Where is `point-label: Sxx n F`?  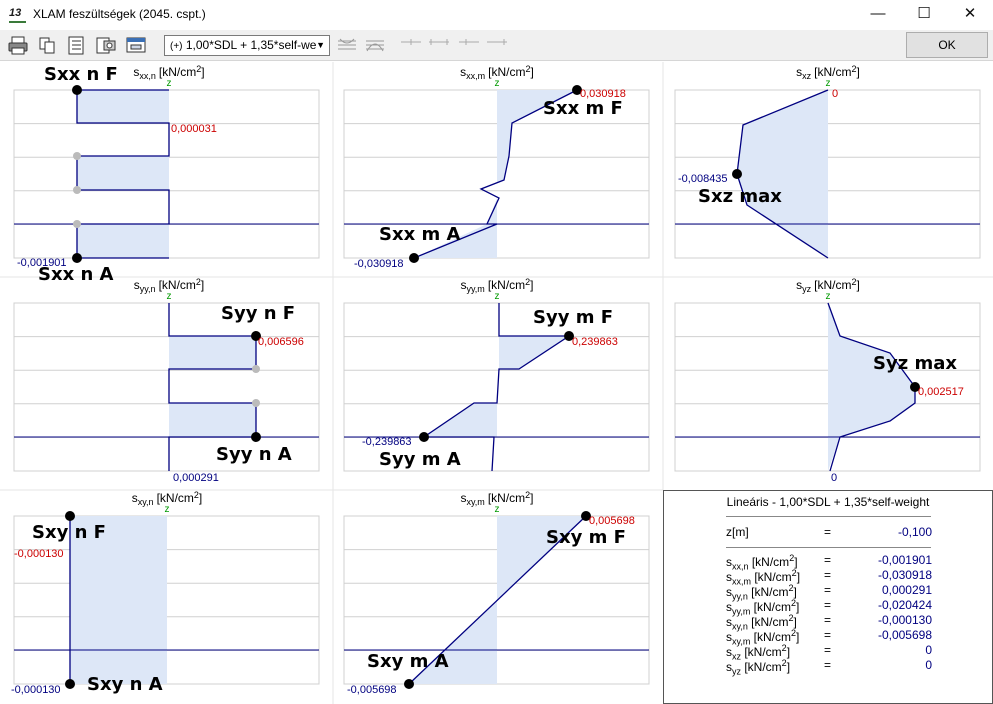 point-label: Sxx n F is located at coordinates (81, 74).